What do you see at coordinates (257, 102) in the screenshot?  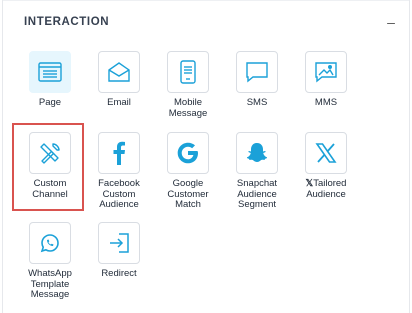 I see `tile-label: SMS` at bounding box center [257, 102].